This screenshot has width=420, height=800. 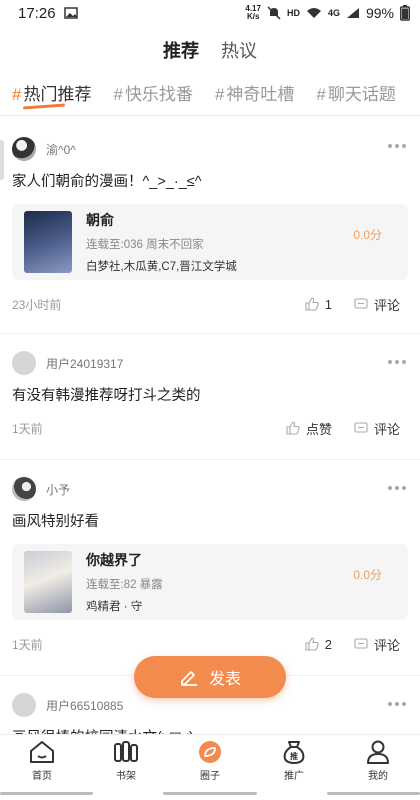 I want to click on gallery-notification-icon, so click(x=70, y=13).